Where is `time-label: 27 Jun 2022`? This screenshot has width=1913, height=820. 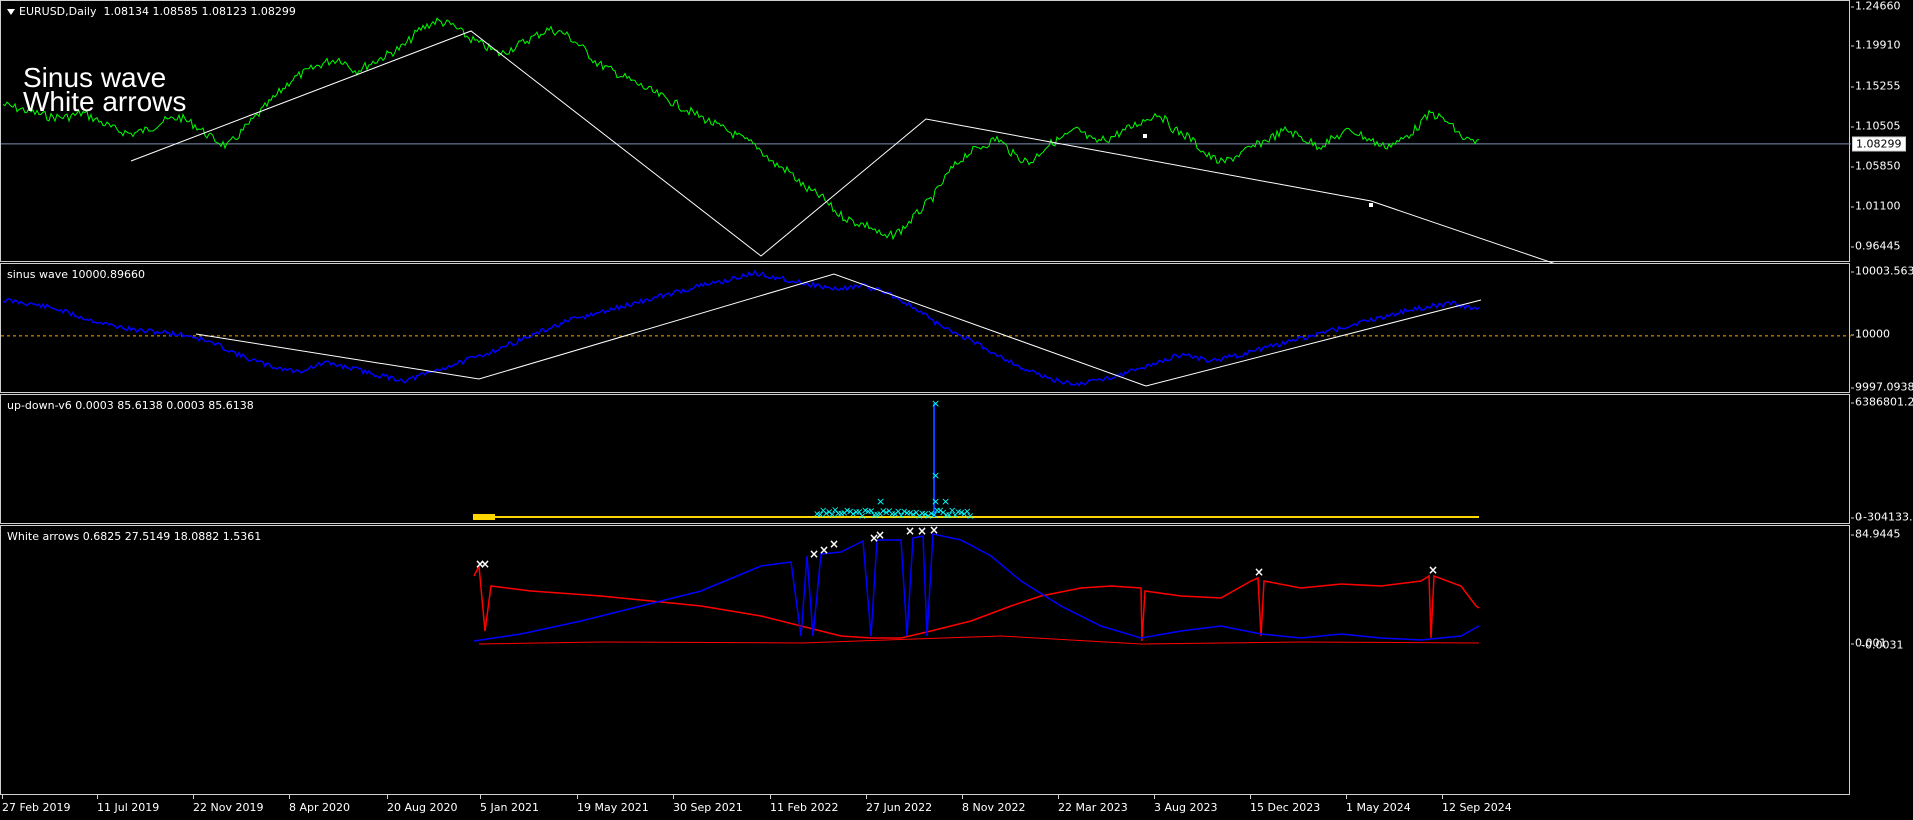
time-label: 27 Jun 2022 is located at coordinates (899, 804).